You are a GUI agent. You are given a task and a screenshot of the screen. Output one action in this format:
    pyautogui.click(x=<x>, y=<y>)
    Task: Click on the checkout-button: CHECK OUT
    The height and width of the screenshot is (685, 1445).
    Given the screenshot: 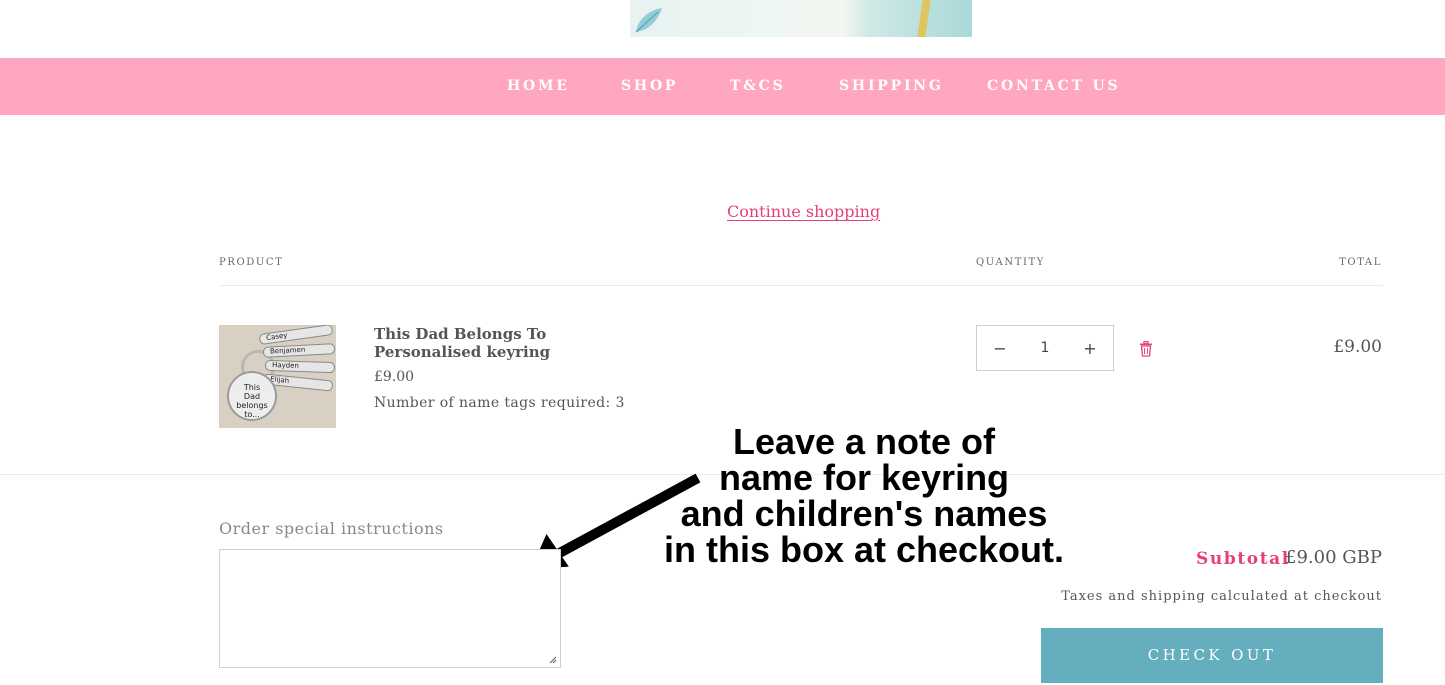 What is the action you would take?
    pyautogui.click(x=1212, y=655)
    